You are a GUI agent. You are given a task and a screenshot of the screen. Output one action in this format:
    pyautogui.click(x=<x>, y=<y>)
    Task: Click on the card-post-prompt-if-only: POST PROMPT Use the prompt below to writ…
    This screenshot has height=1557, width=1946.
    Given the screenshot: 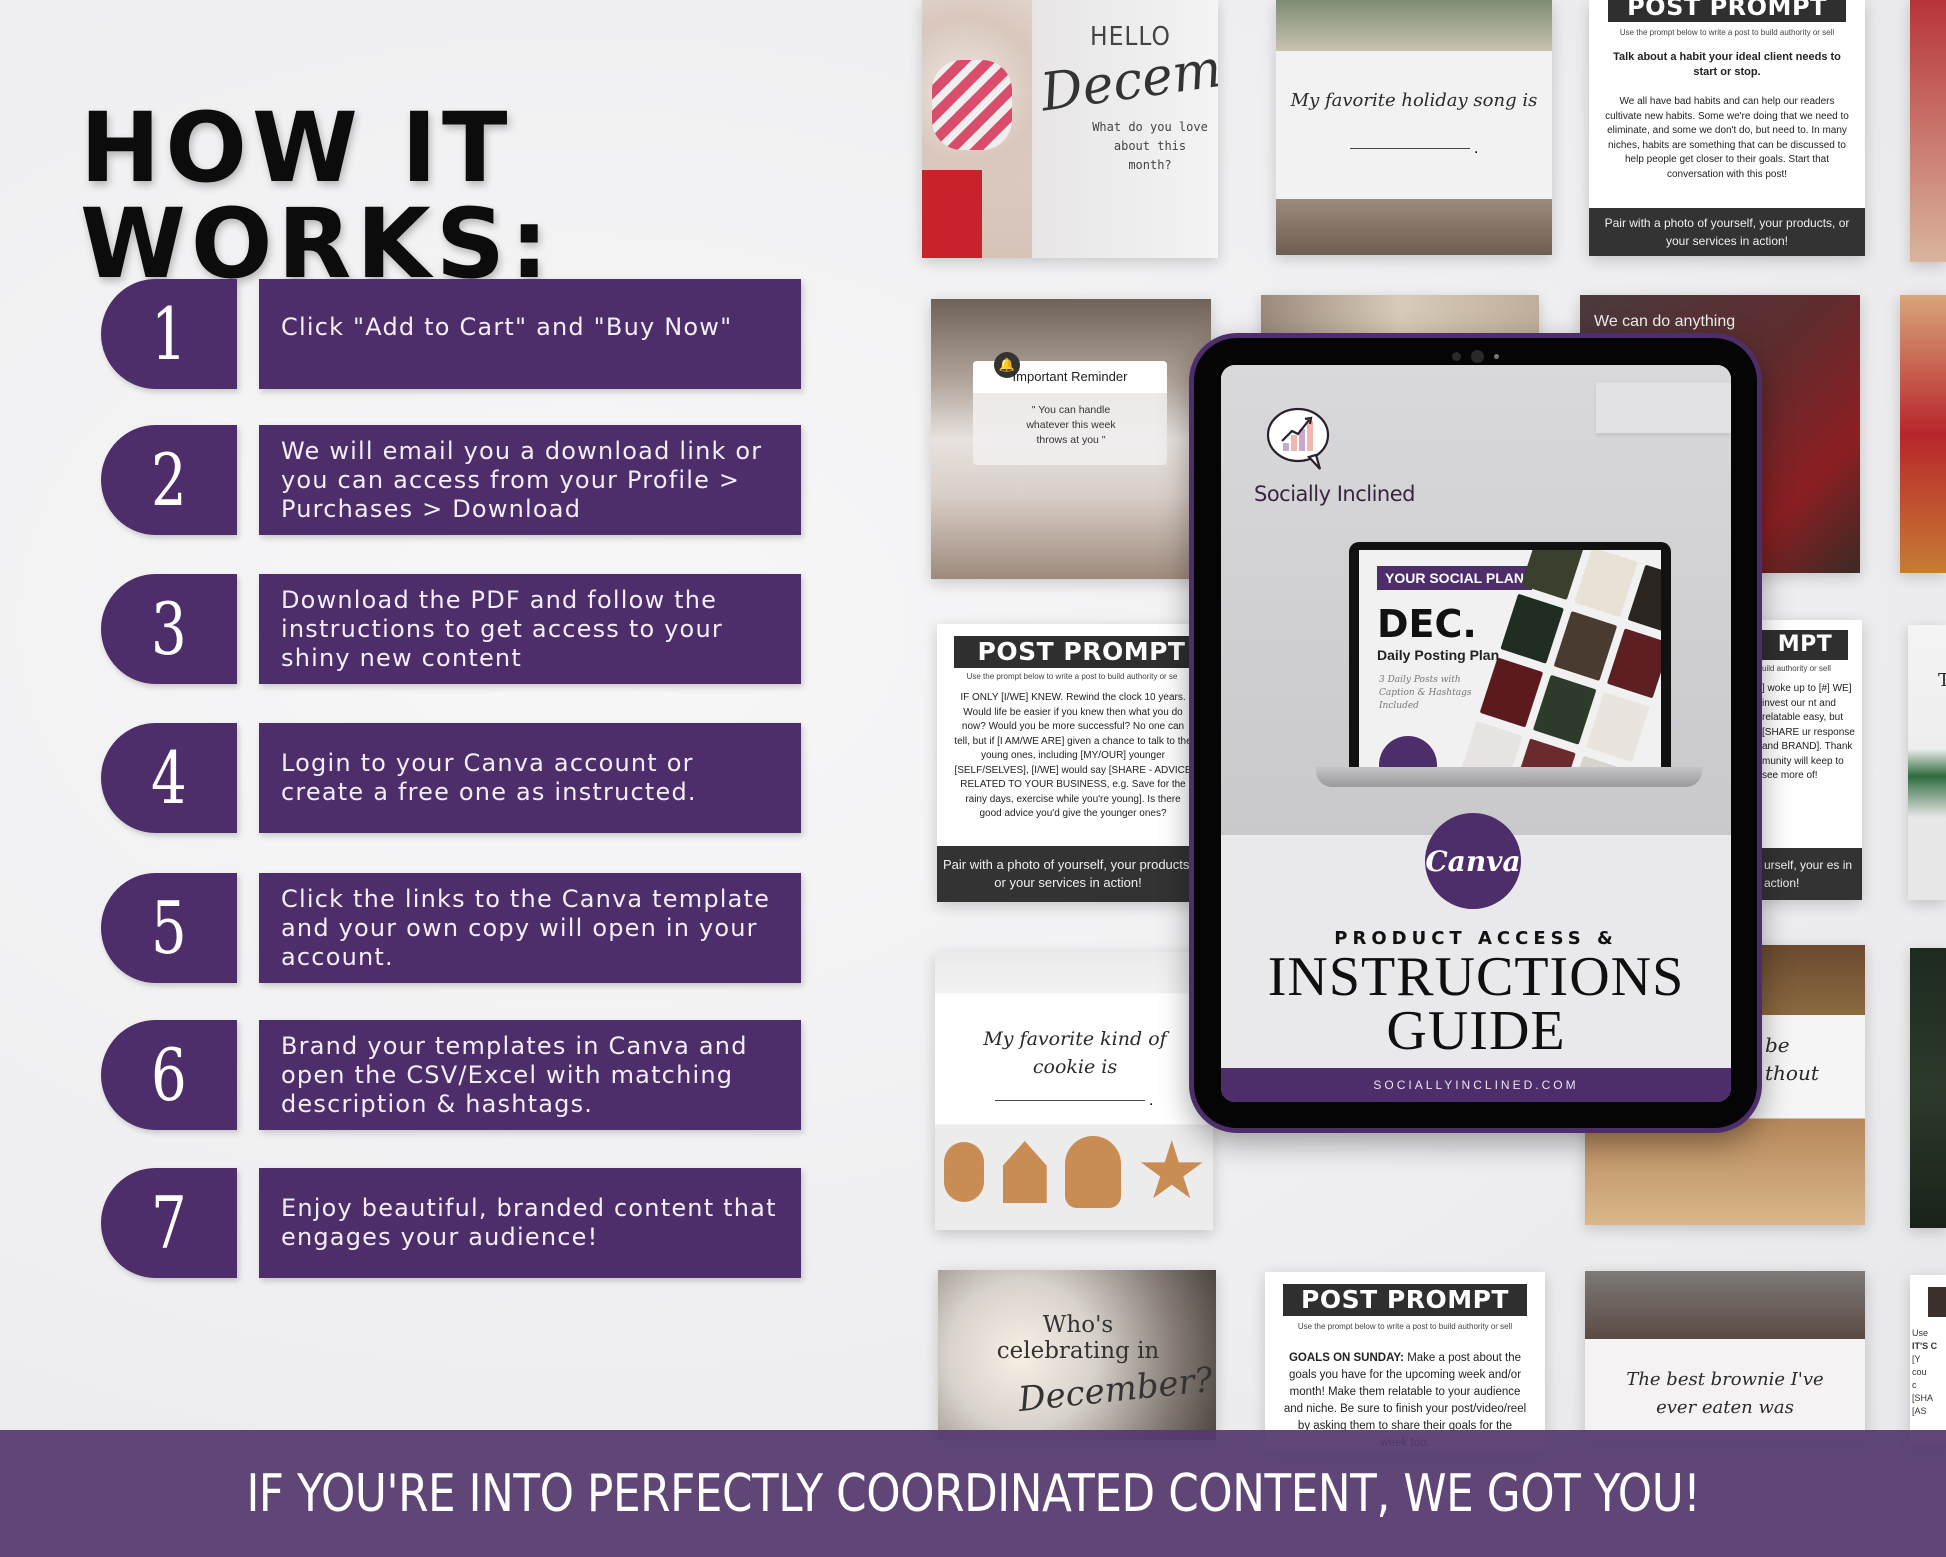 What is the action you would take?
    pyautogui.click(x=1068, y=763)
    